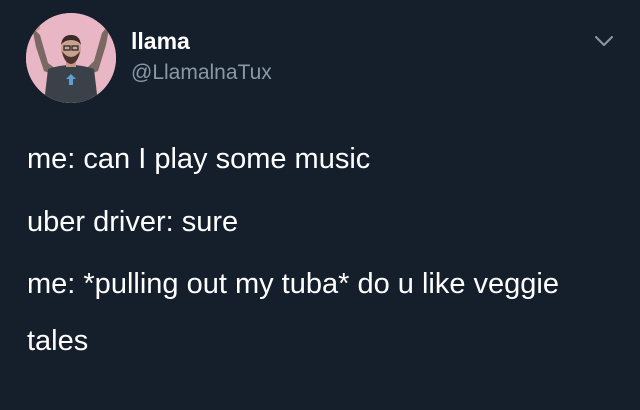 This screenshot has width=640, height=410. I want to click on chevron-down-icon, so click(604, 41).